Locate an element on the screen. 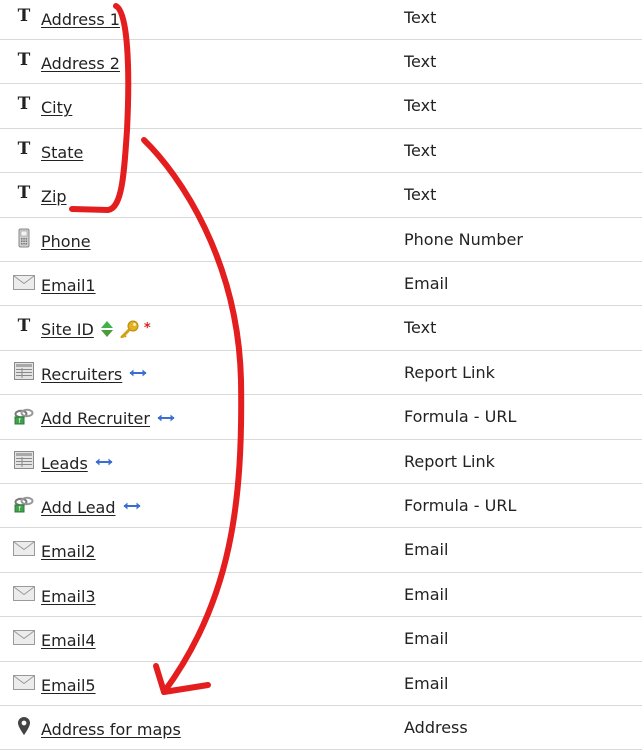 This screenshot has height=750, width=642. field-name-link: Email4 is located at coordinates (68, 639).